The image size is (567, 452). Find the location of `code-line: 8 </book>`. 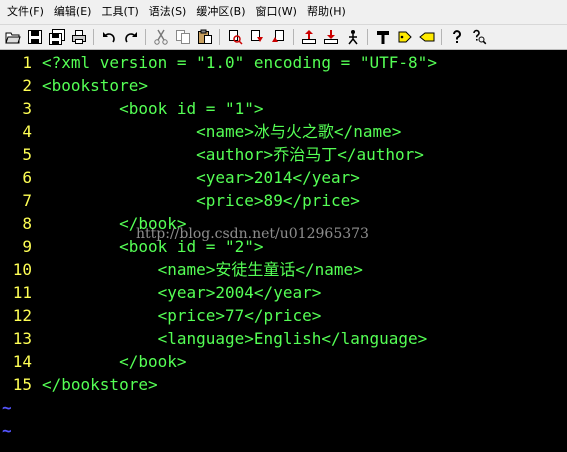

code-line: 8 </book> is located at coordinates (283, 223).